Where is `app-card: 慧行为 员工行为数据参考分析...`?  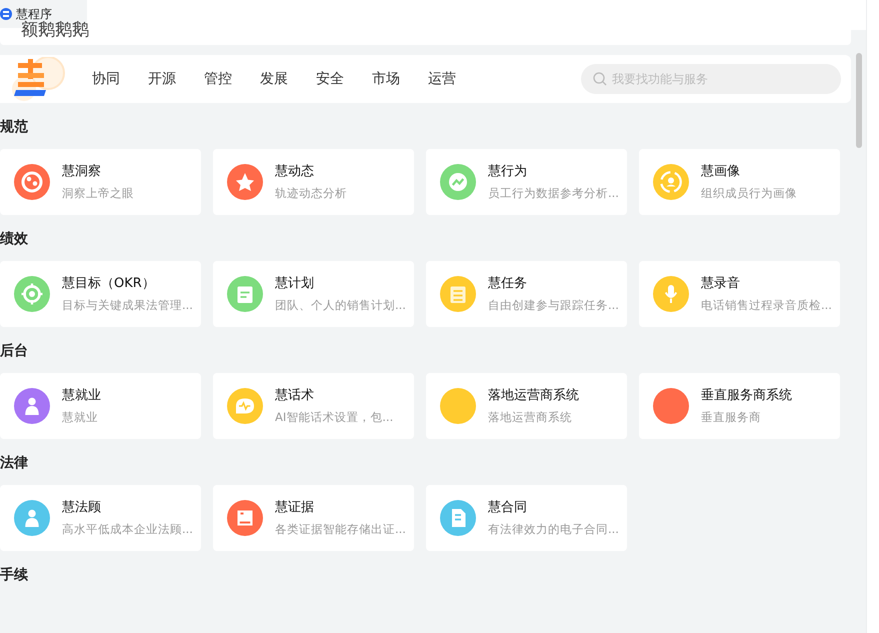 app-card: 慧行为 员工行为数据参考分析... is located at coordinates (526, 182).